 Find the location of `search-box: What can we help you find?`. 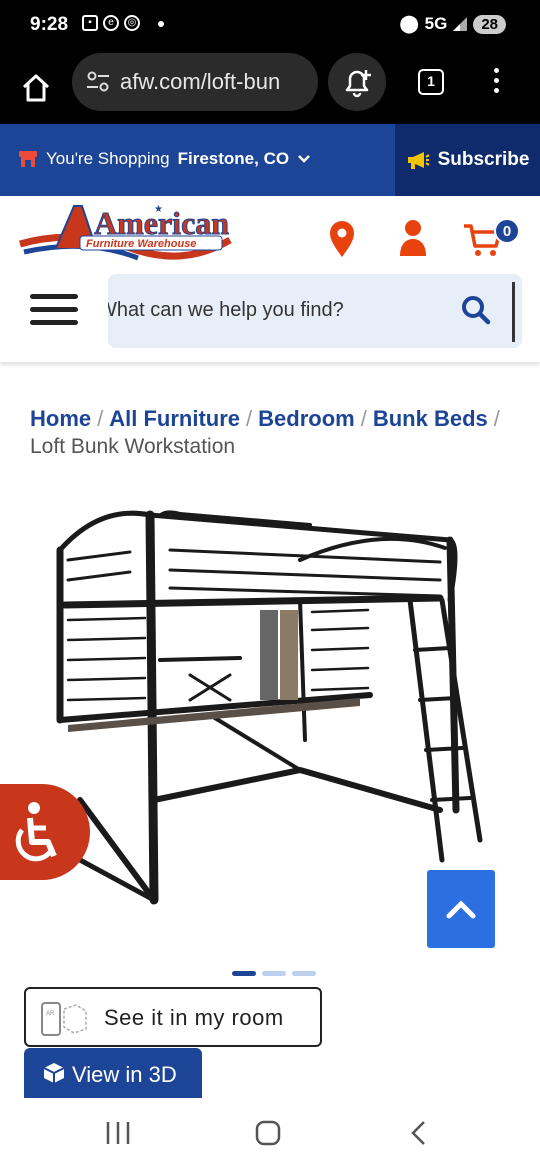

search-box: What can we help you find? is located at coordinates (315, 311).